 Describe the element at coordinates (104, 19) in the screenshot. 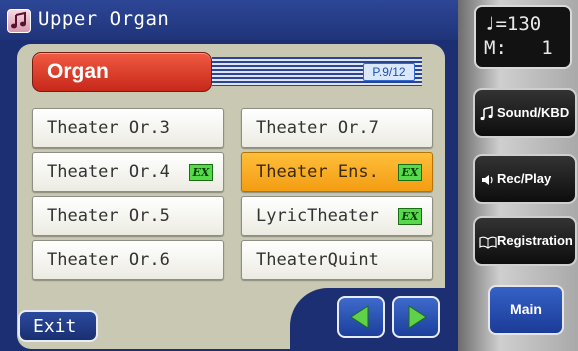

I see `page-title: Upper Organ` at that location.